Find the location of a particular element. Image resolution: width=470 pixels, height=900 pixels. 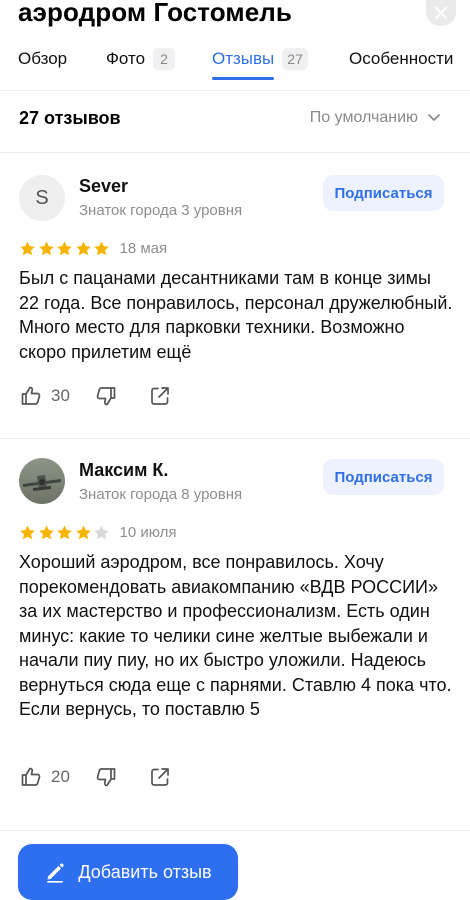

like-count: 30 is located at coordinates (60, 395).